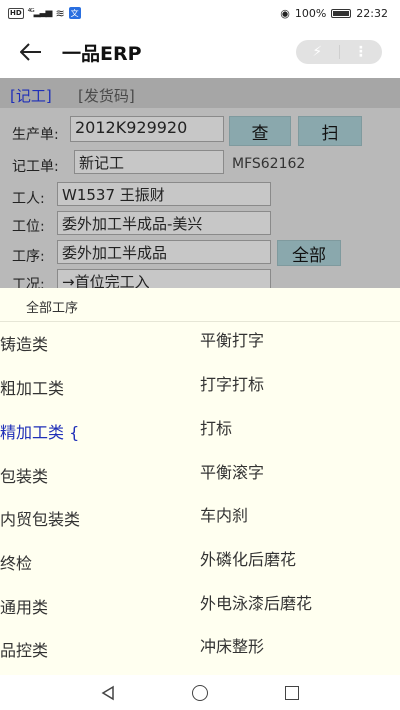 This screenshot has height=710, width=400. I want to click on wifi-icon: ≋, so click(60, 13).